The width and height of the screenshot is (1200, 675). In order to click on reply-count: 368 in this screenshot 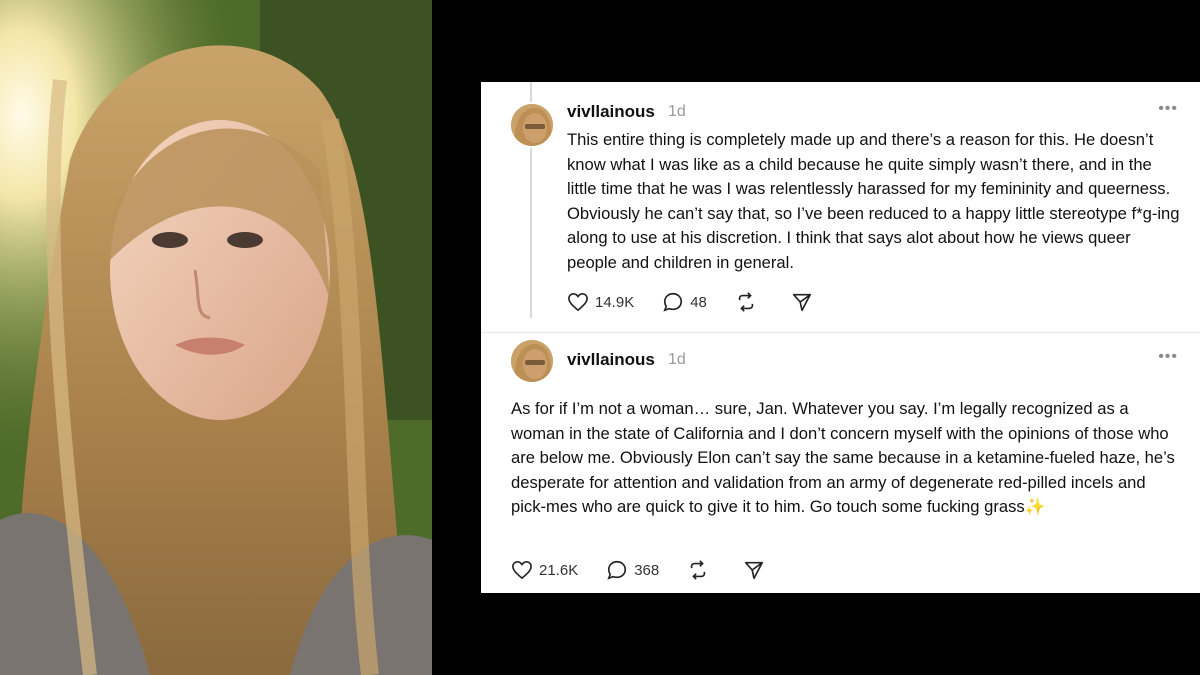, I will do `click(647, 570)`.